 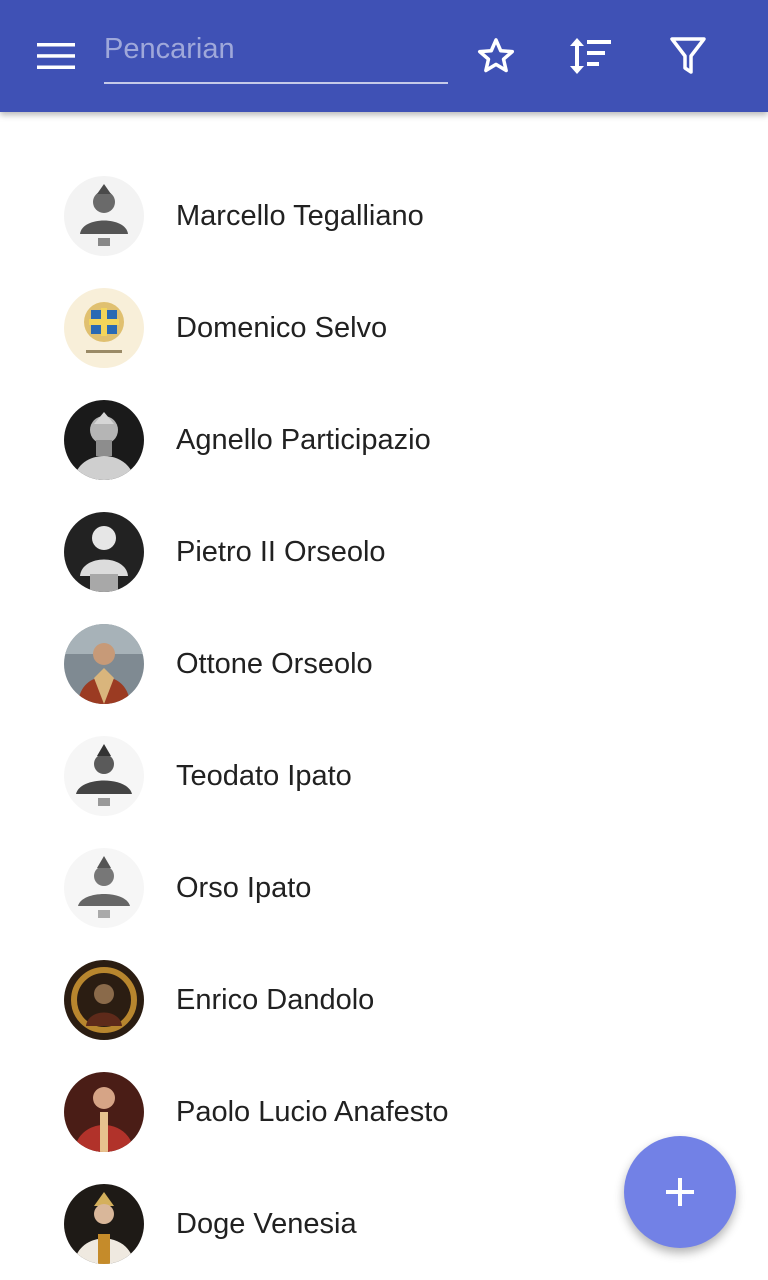 What do you see at coordinates (276, 49) in the screenshot?
I see `search-input` at bounding box center [276, 49].